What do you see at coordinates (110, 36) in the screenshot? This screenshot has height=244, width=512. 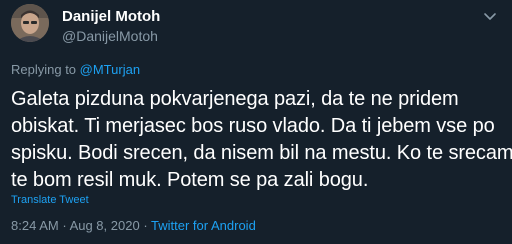 I see `user-handle: @DanijelMotoh` at bounding box center [110, 36].